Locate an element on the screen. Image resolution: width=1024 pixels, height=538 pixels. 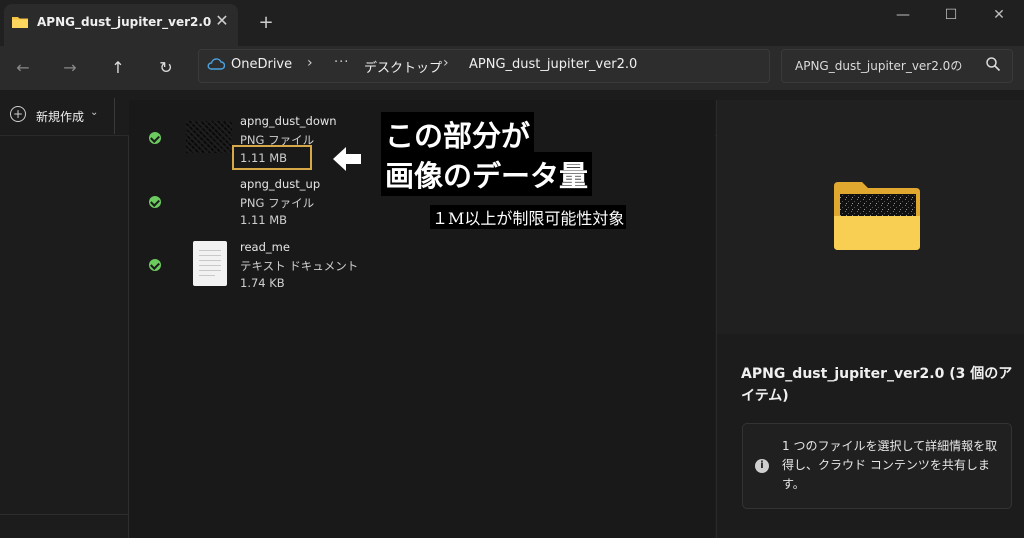
navigation-pane is located at coordinates (64, 337).